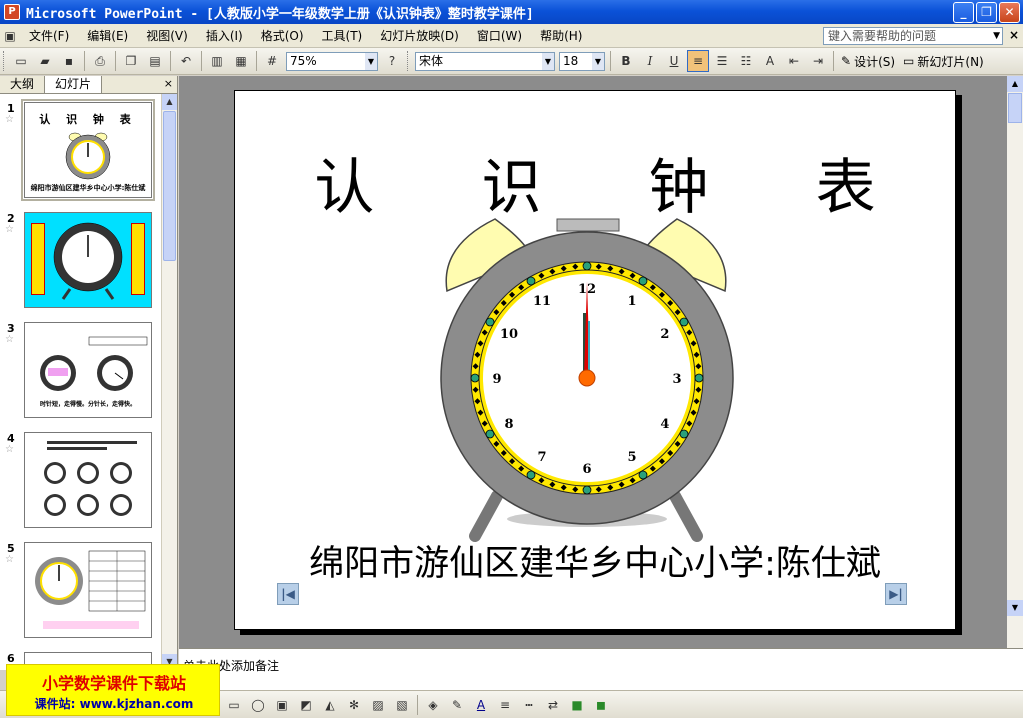 This screenshot has height=718, width=1023. I want to click on clipart-icon: ✻, so click(354, 705).